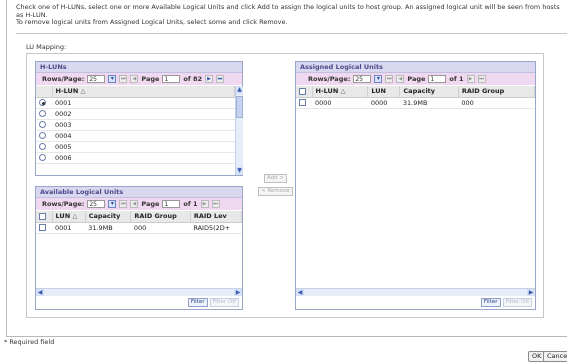 The width and height of the screenshot is (567, 364). Describe the element at coordinates (239, 107) in the screenshot. I see `scroll-thumb` at that location.